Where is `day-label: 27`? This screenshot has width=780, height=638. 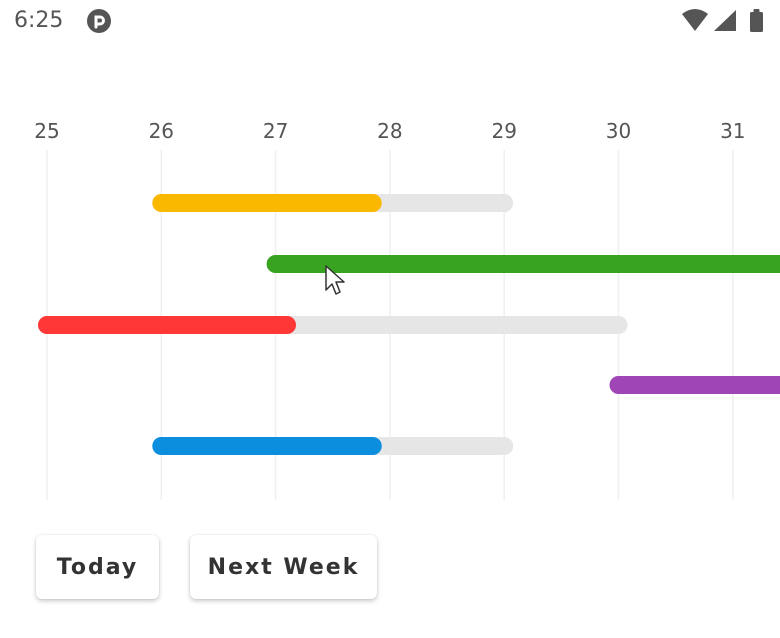 day-label: 27 is located at coordinates (275, 131).